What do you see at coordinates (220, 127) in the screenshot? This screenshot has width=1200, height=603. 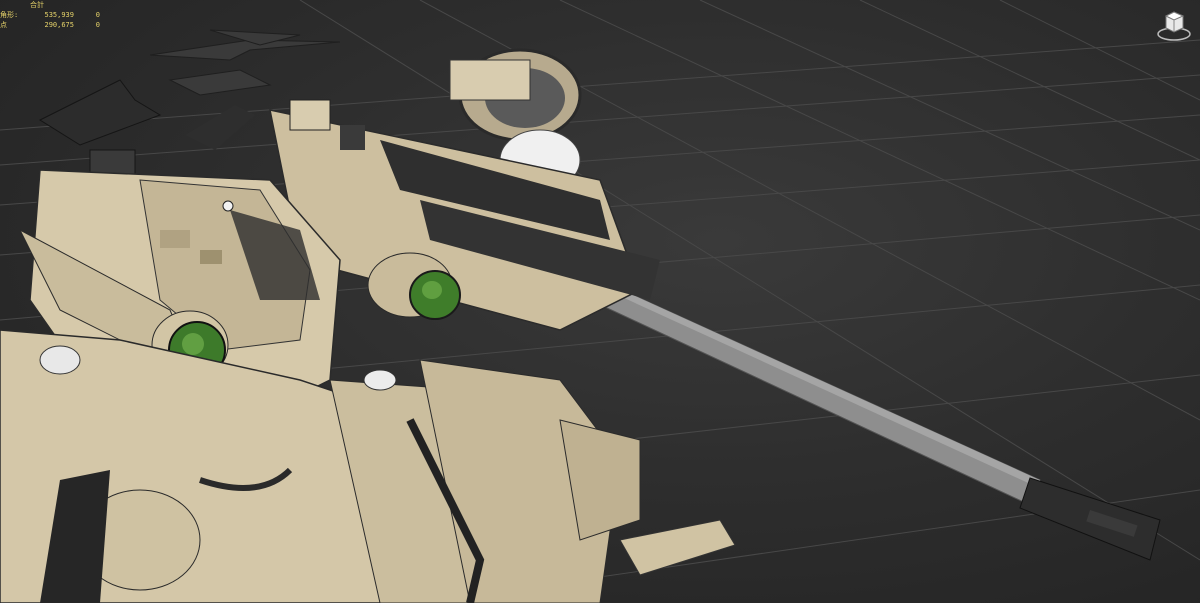 I see `antenna-part` at bounding box center [220, 127].